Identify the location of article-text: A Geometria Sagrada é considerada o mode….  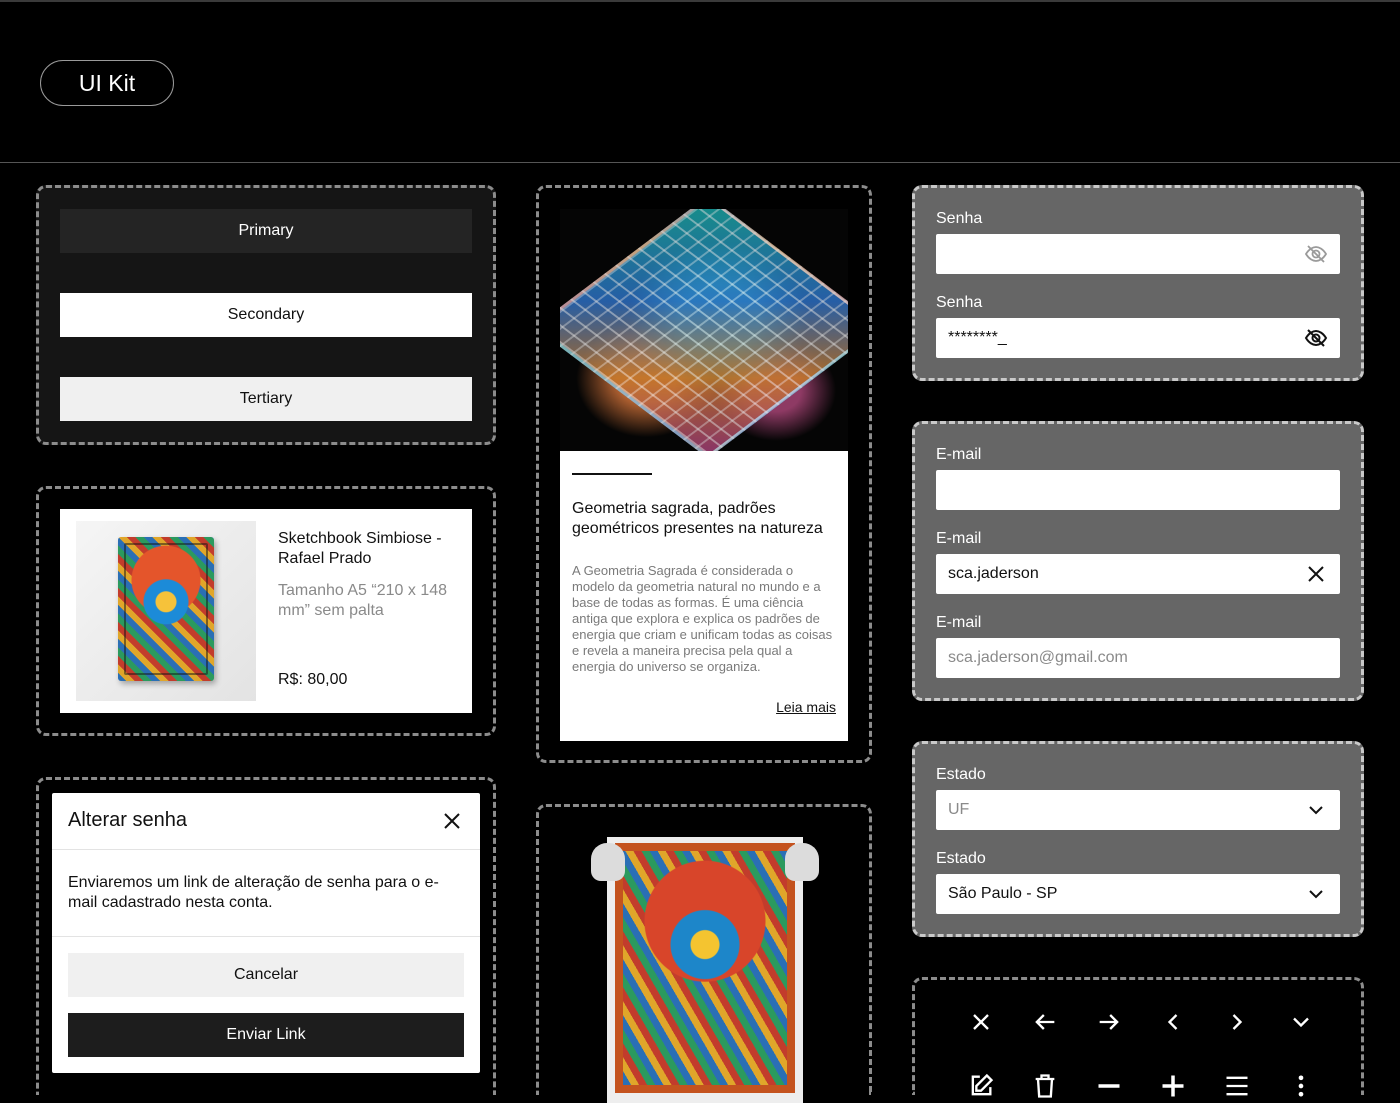
(702, 618).